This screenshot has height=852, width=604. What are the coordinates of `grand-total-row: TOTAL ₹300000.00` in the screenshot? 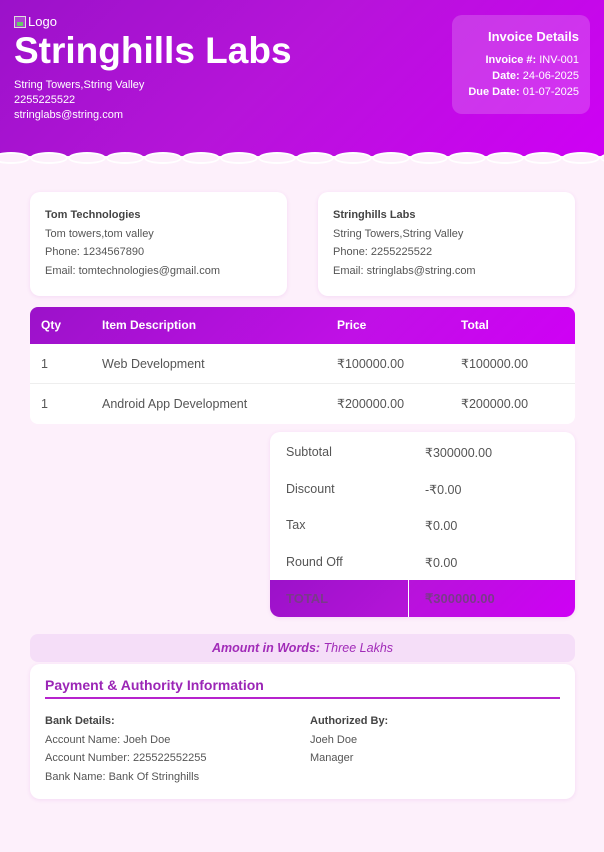 It's located at (422, 598).